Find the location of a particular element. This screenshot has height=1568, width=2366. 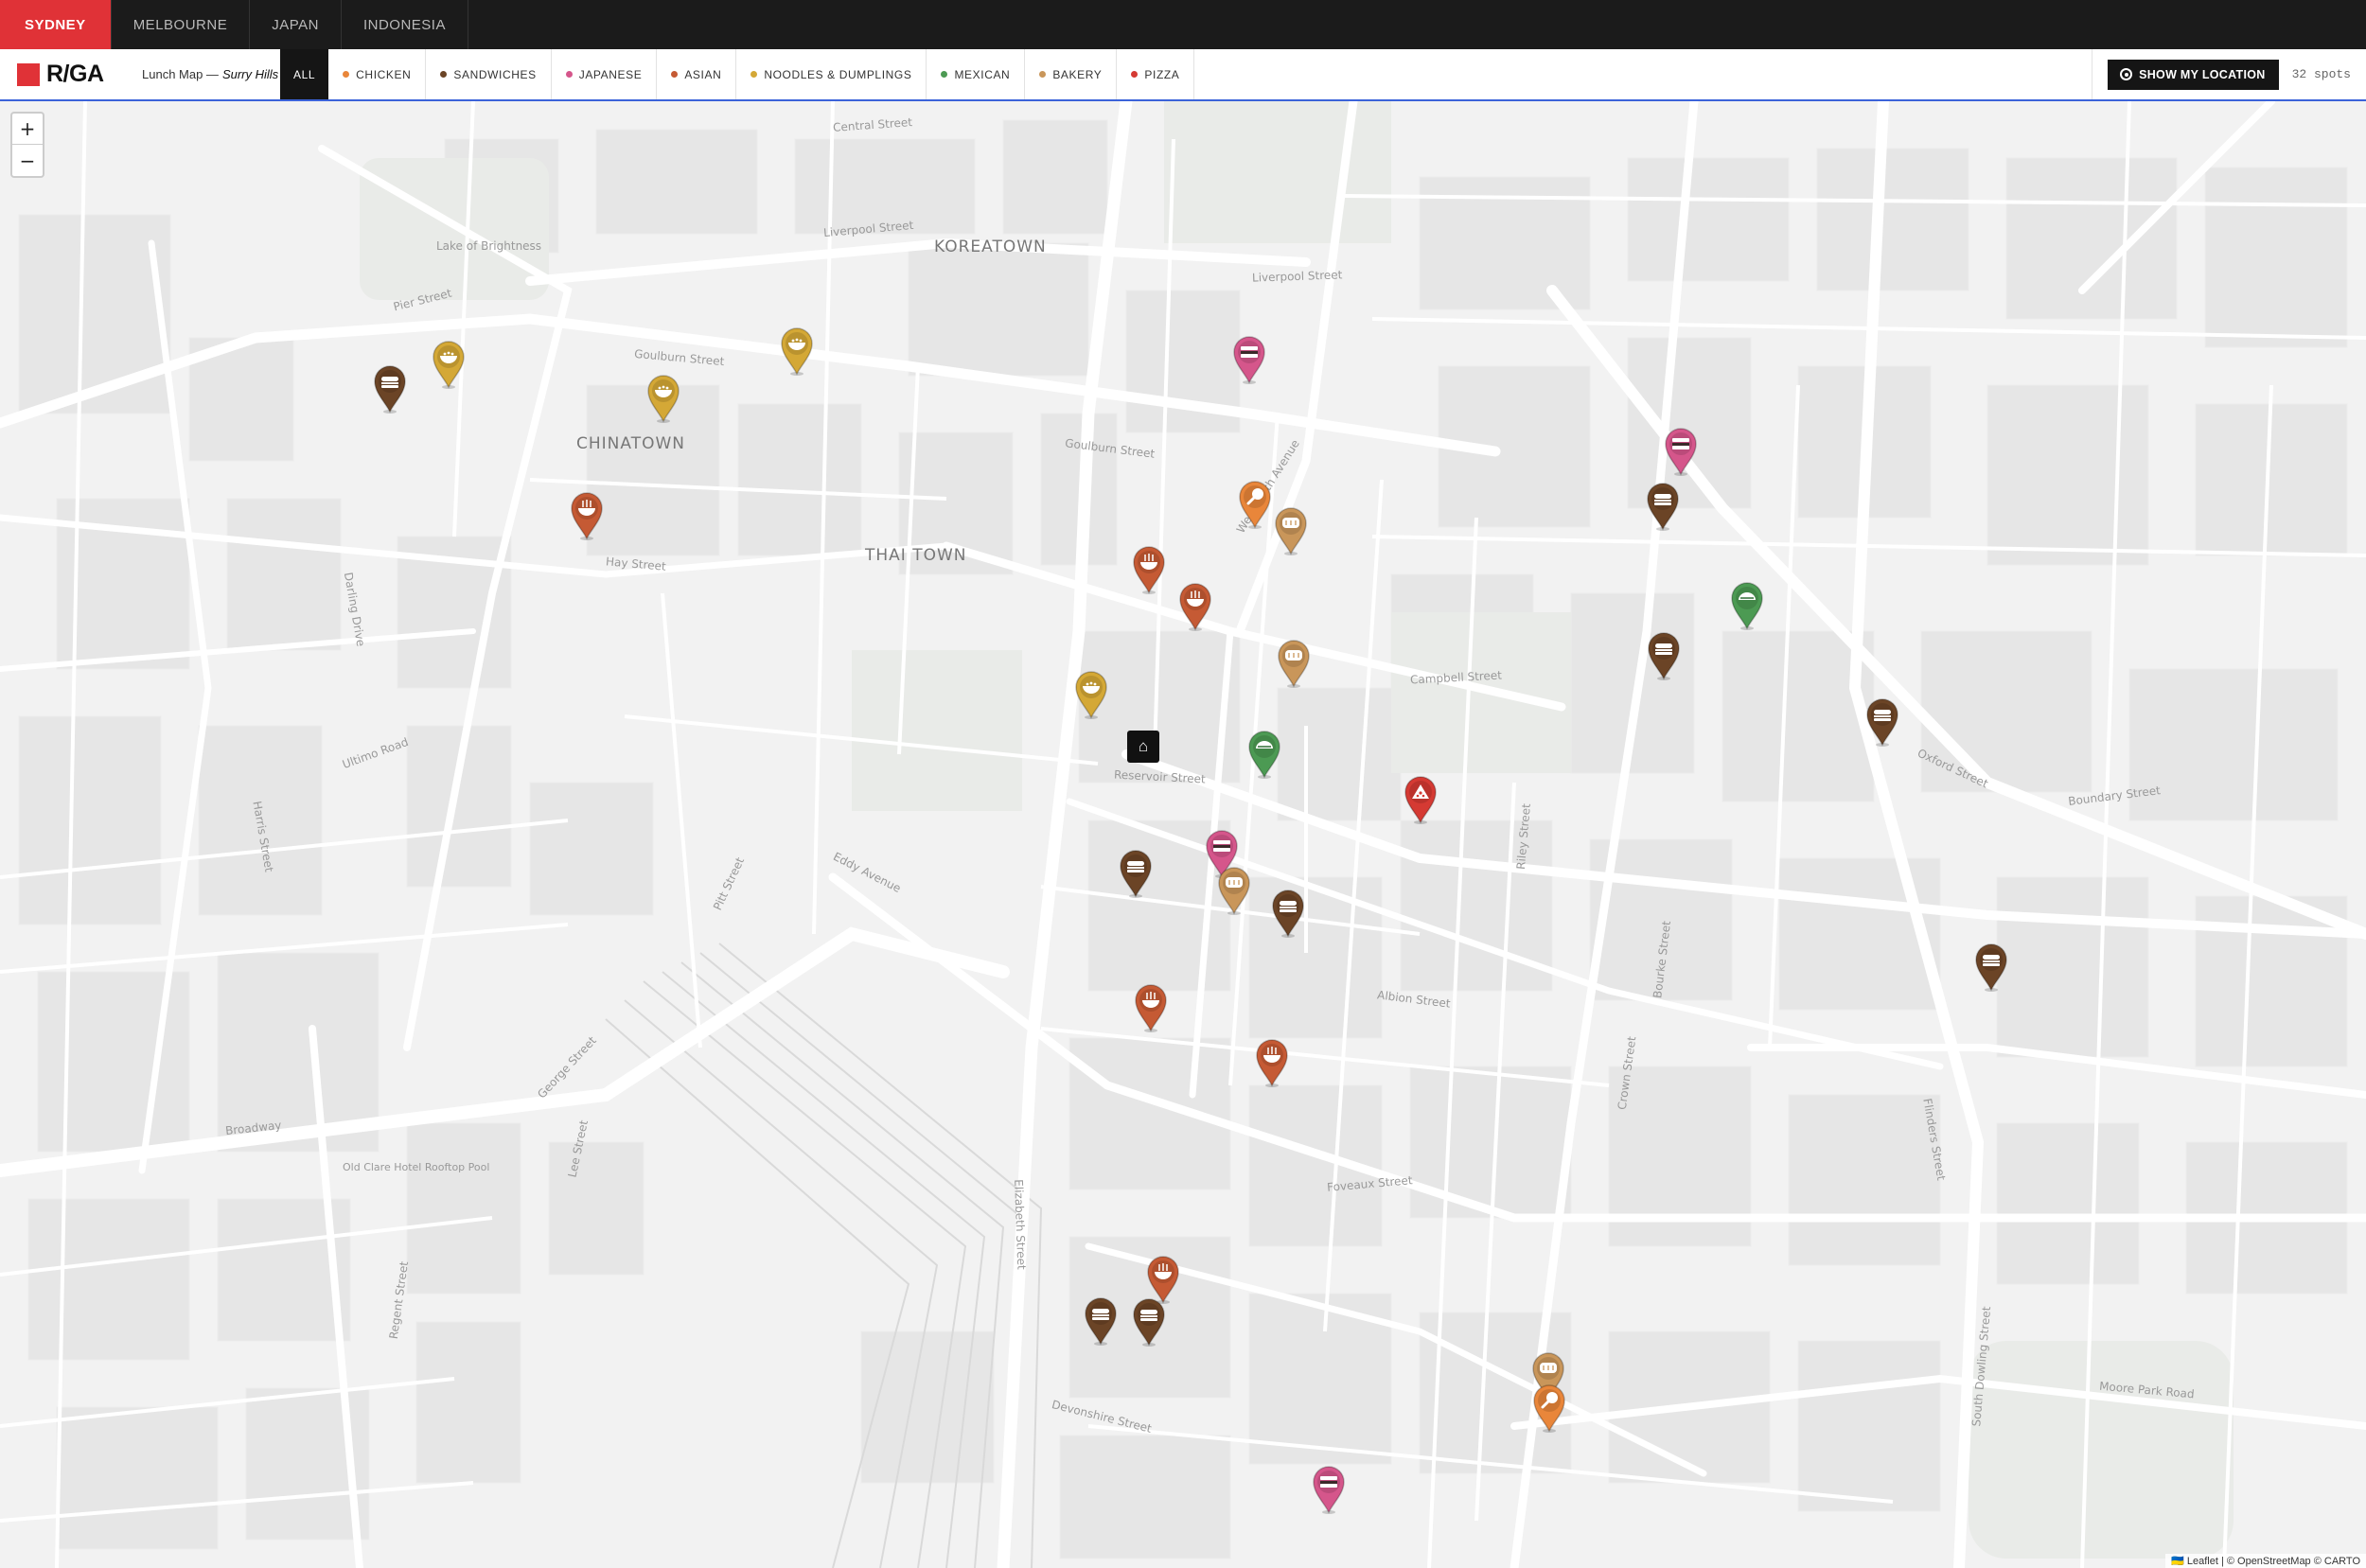

zoom-control: + − is located at coordinates (27, 145).